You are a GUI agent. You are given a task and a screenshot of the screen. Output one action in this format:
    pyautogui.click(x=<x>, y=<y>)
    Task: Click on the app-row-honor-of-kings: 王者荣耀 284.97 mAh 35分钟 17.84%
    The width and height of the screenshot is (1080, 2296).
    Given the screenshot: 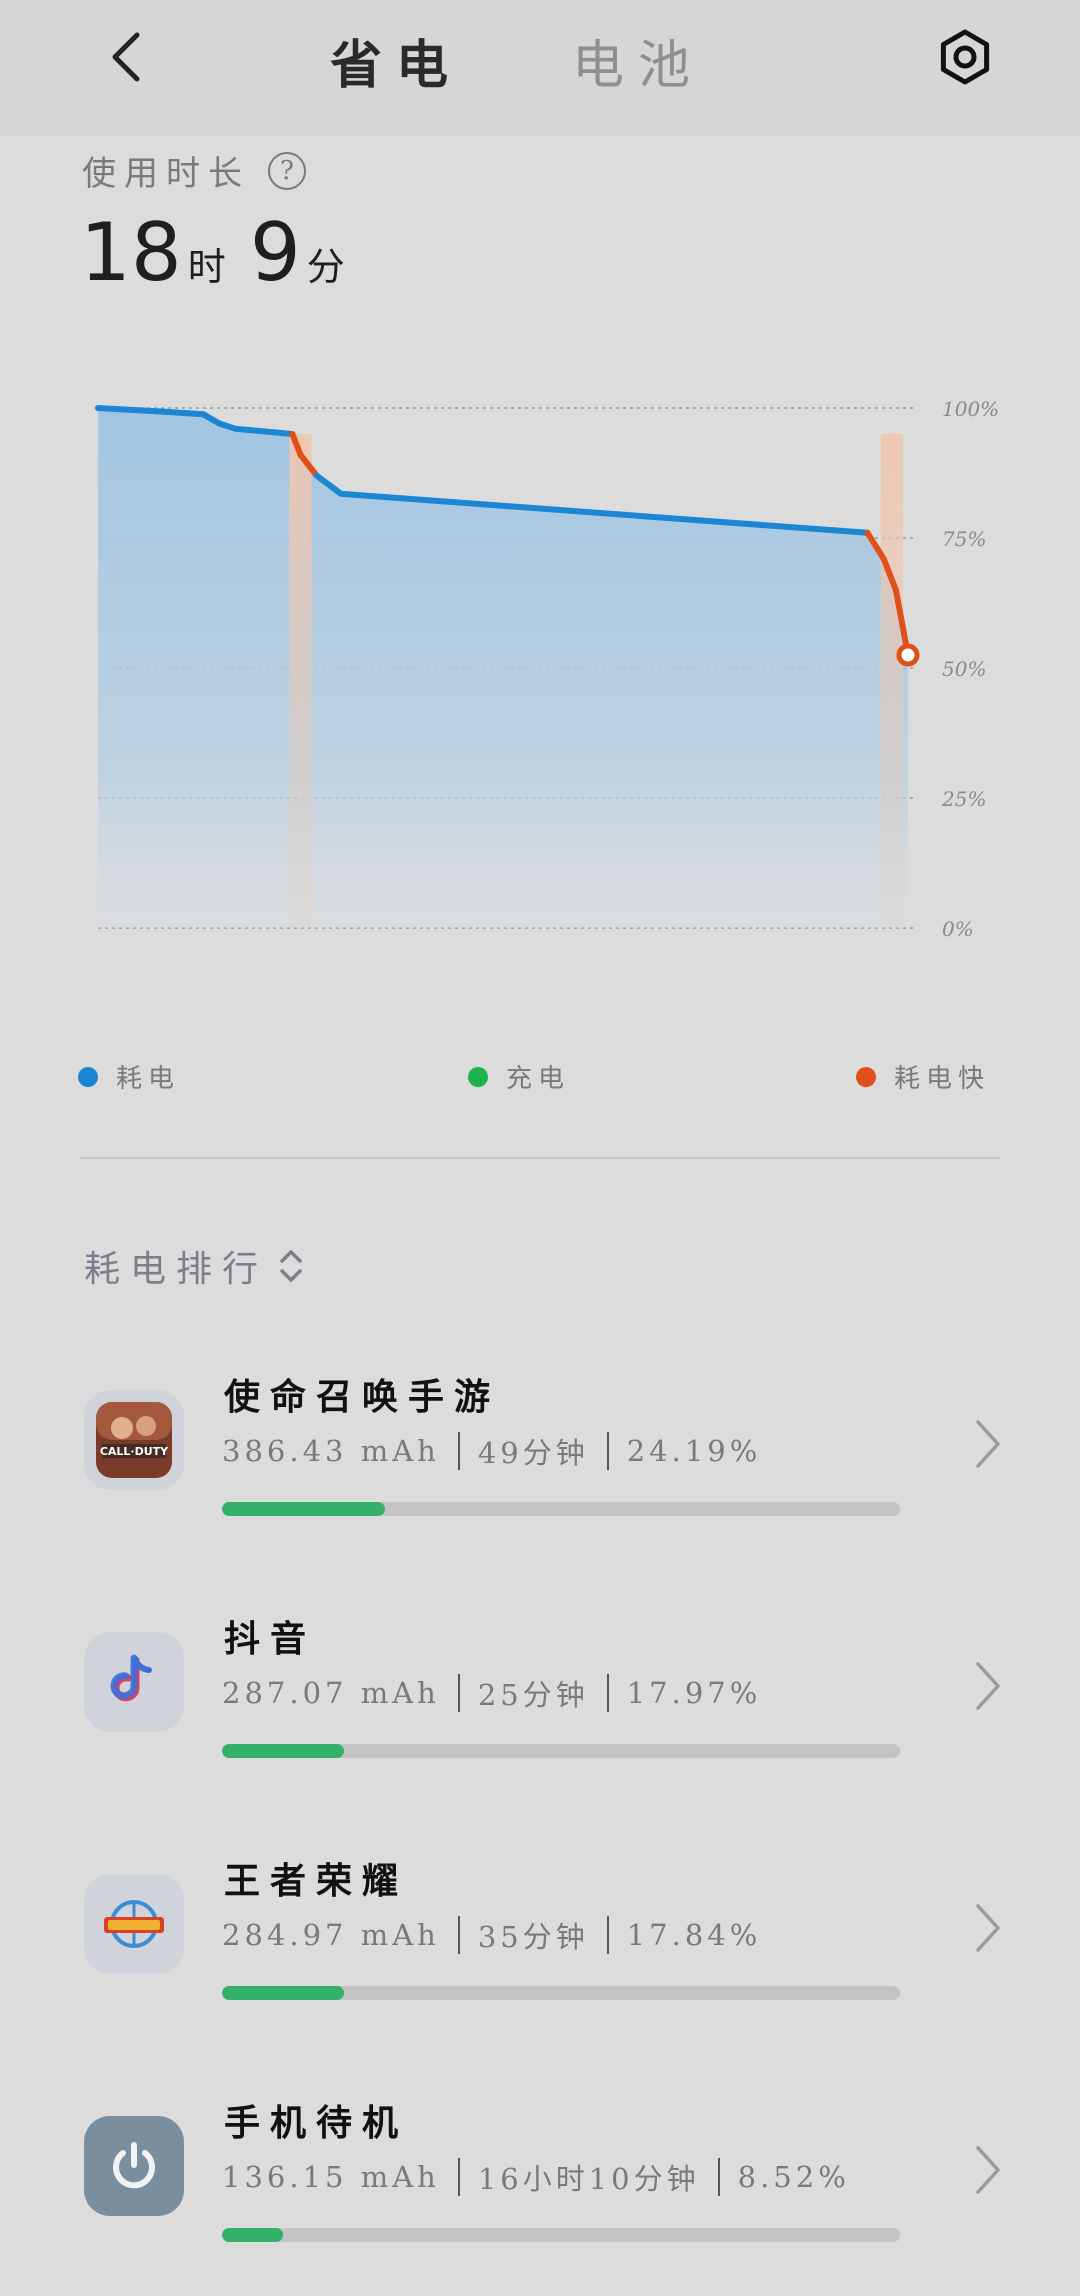 What is the action you would take?
    pyautogui.click(x=540, y=1942)
    